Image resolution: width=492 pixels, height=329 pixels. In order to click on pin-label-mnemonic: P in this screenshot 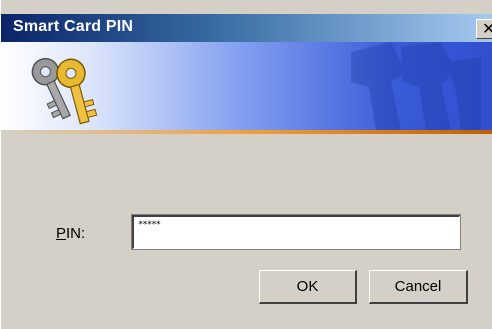, I will do `click(61, 233)`.